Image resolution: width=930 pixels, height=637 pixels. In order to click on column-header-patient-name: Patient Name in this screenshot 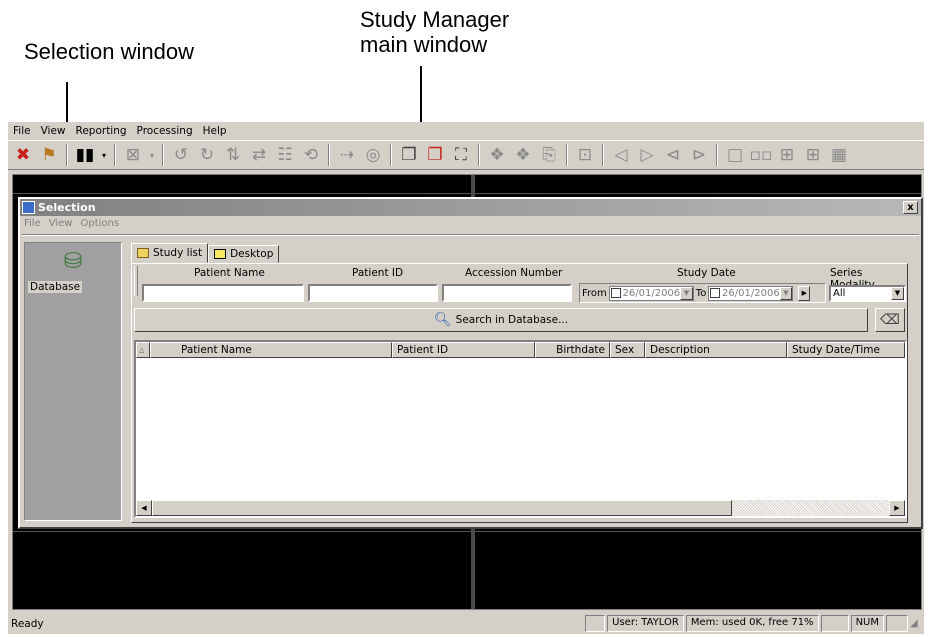, I will do `click(271, 350)`.